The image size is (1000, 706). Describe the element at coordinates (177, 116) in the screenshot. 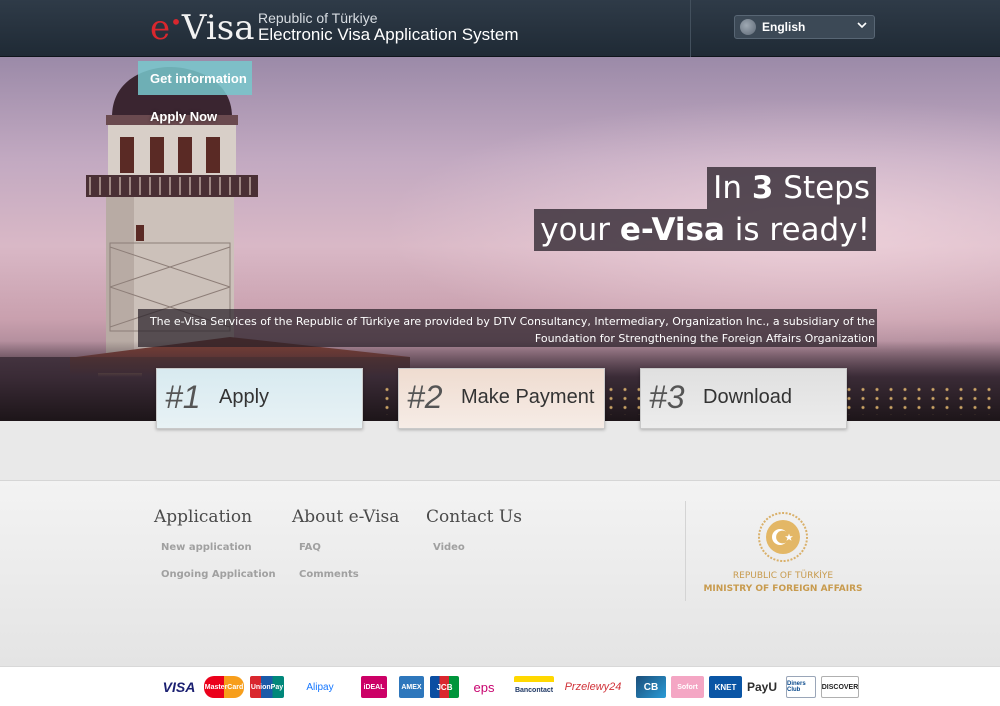

I see `apply-now-link: Apply Now` at that location.